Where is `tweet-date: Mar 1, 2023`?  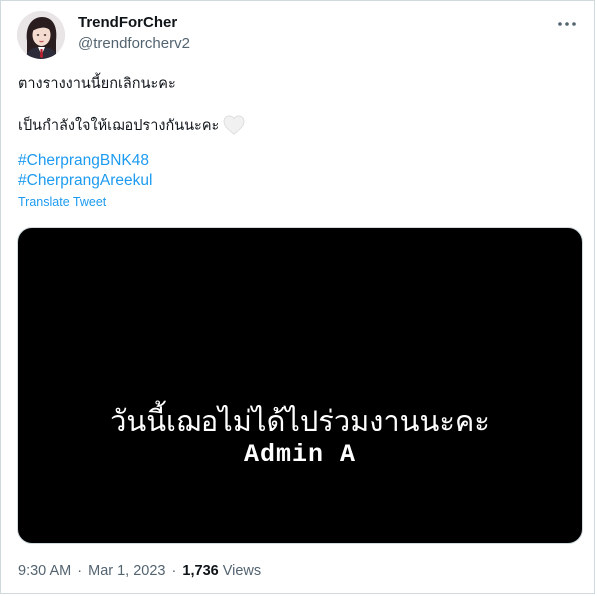 tweet-date: Mar 1, 2023 is located at coordinates (126, 571).